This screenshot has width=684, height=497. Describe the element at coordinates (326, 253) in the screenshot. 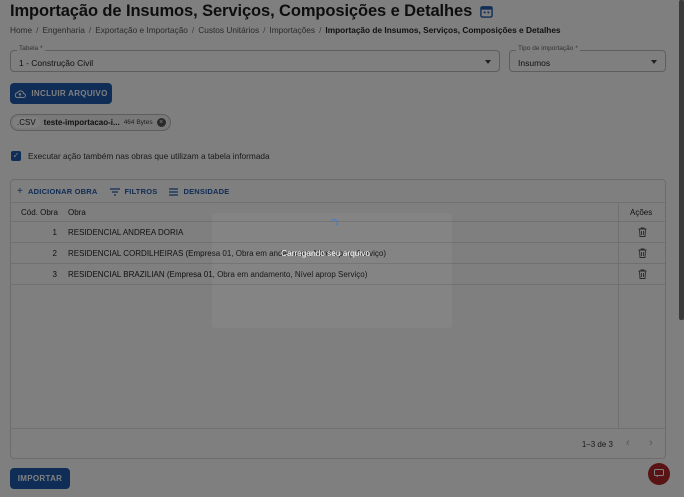

I see `loading-text: Carregando seu arquivo` at that location.